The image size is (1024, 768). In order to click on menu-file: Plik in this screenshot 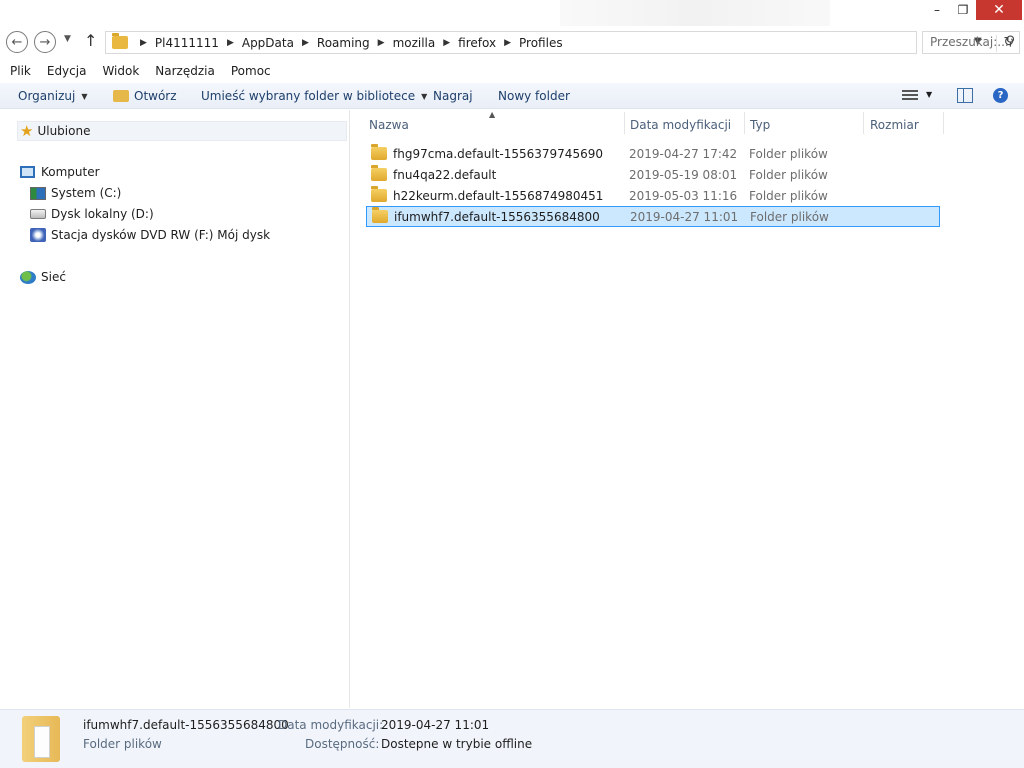, I will do `click(20, 71)`.